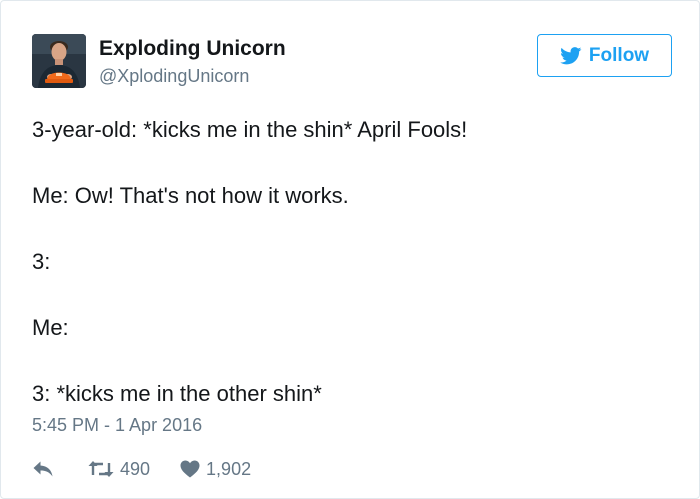  Describe the element at coordinates (50, 327) in the screenshot. I see `tweet-line: Me:` at that location.